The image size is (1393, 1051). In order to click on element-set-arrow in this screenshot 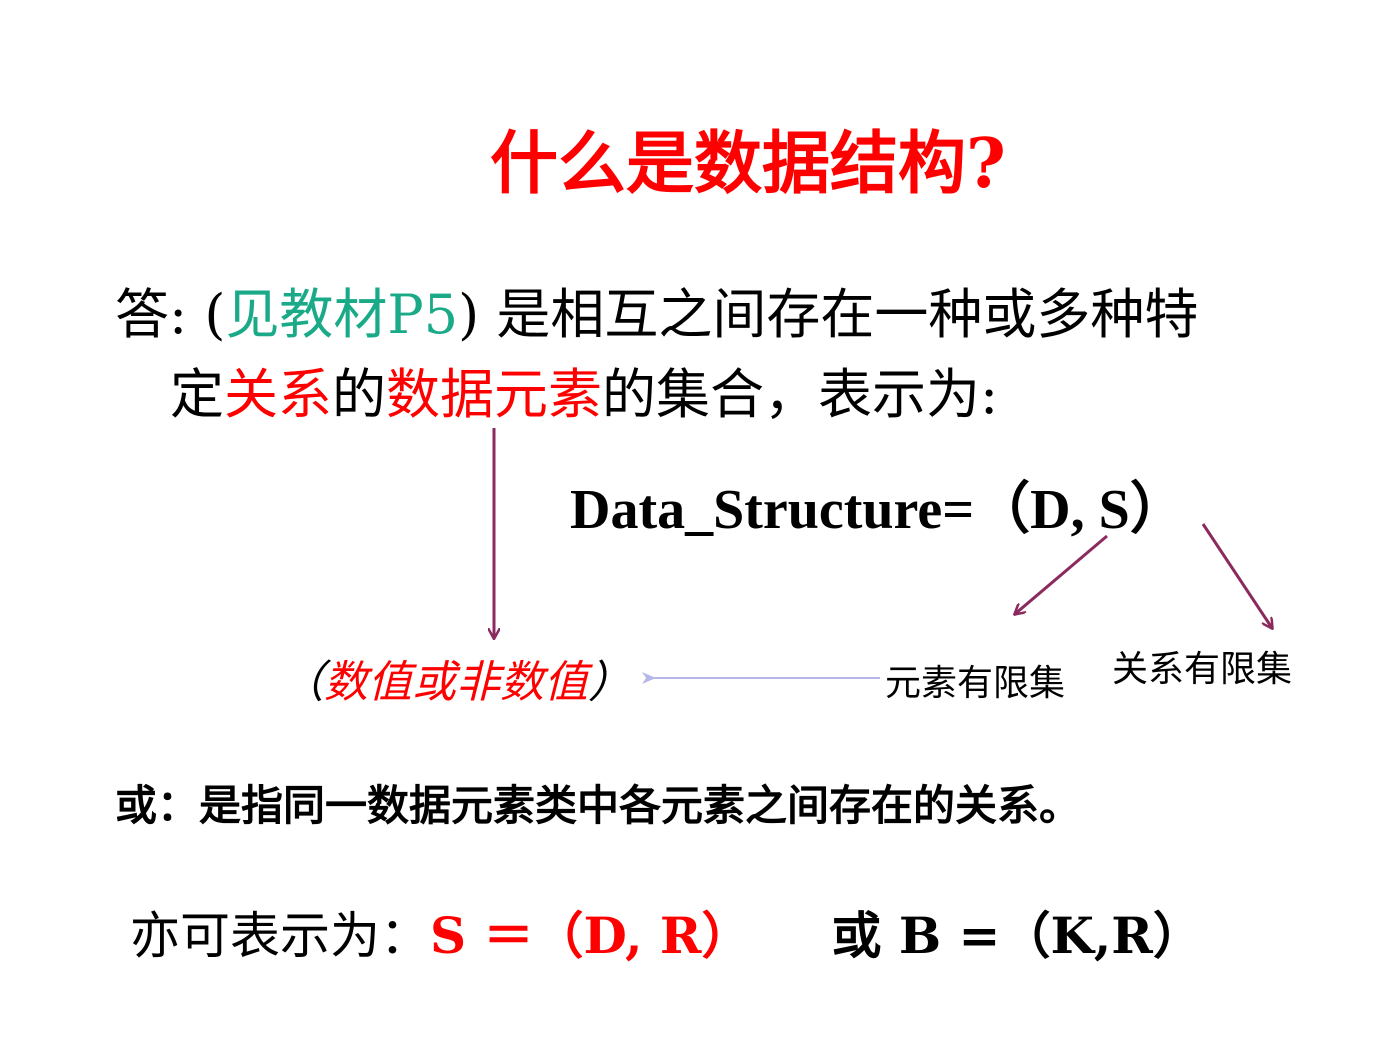, I will do `click(1061, 574)`.